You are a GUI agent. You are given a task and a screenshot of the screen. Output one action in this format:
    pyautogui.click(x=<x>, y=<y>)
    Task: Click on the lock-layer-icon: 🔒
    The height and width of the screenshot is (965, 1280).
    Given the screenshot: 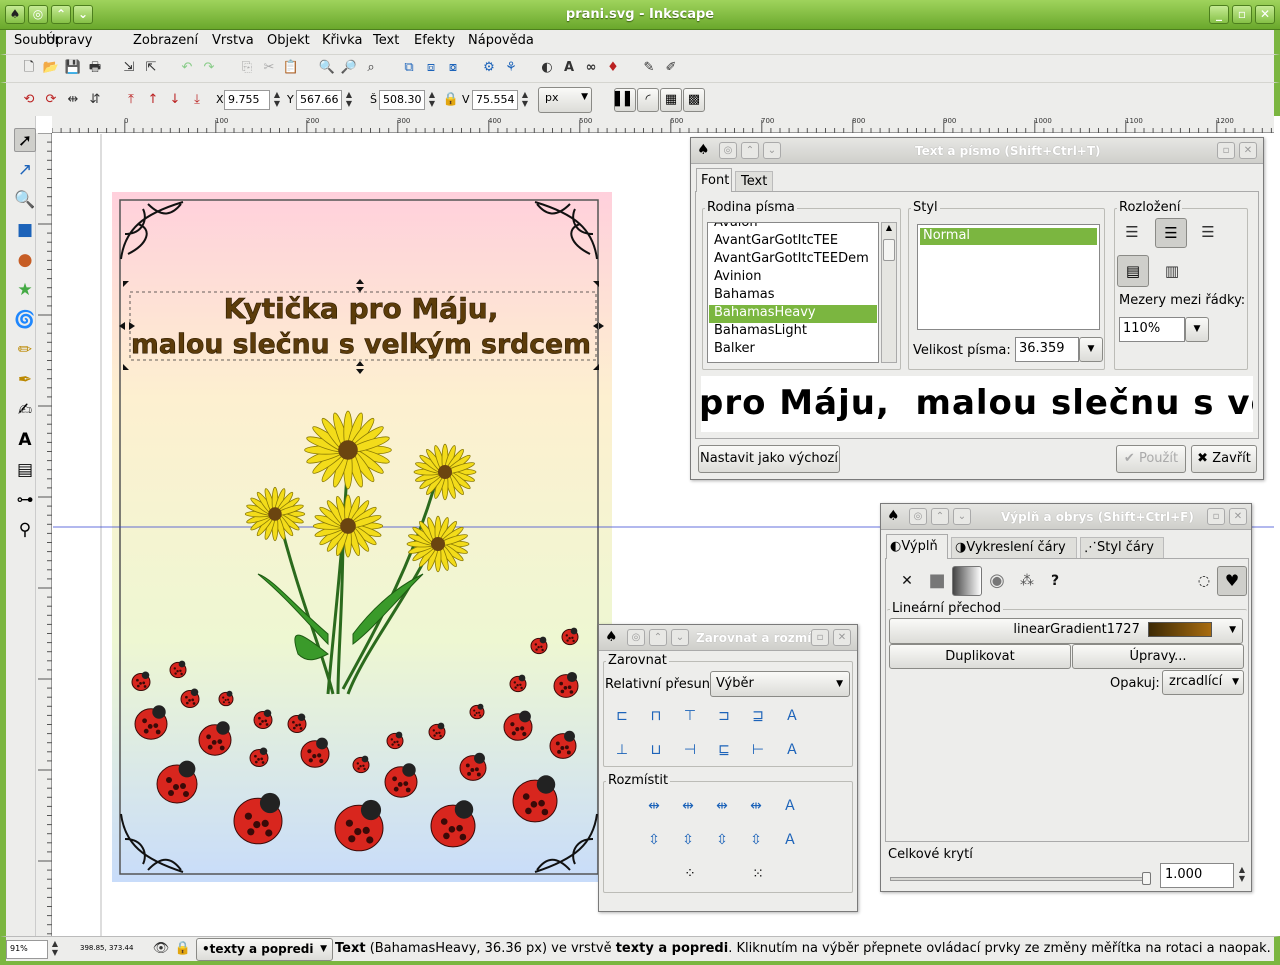 What is the action you would take?
    pyautogui.click(x=183, y=949)
    